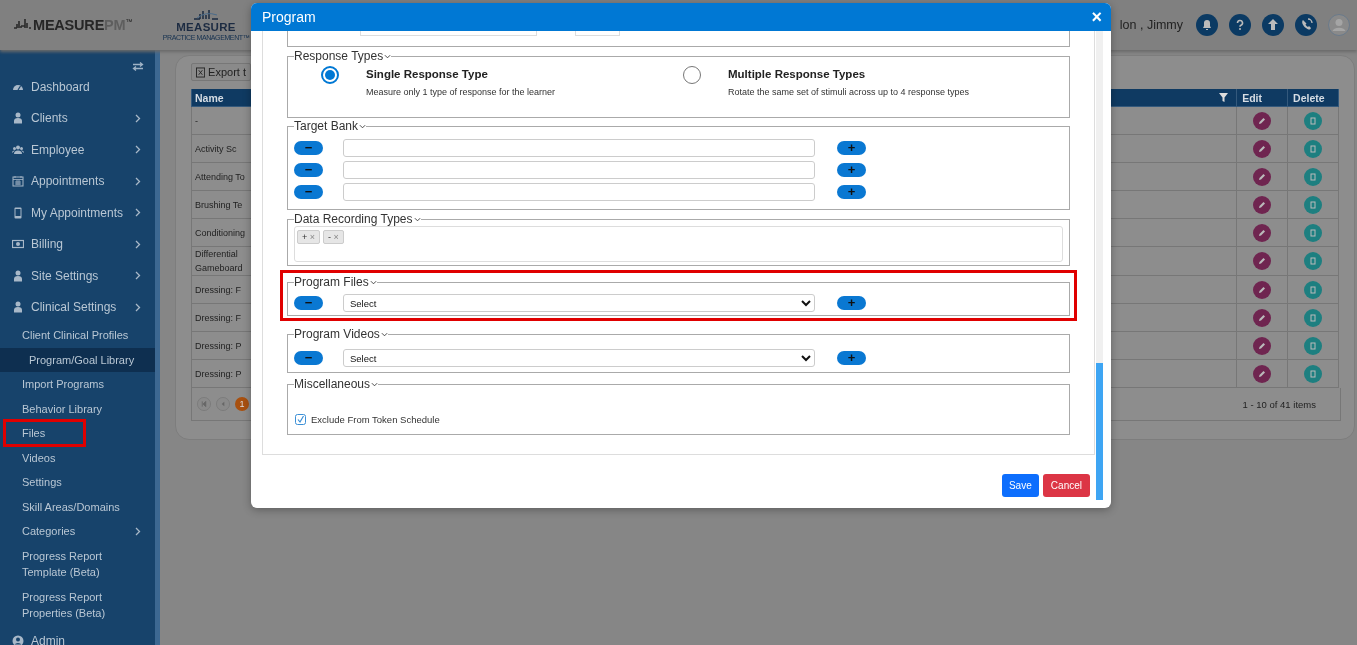  I want to click on option-title: Single Response Type, so click(427, 74).